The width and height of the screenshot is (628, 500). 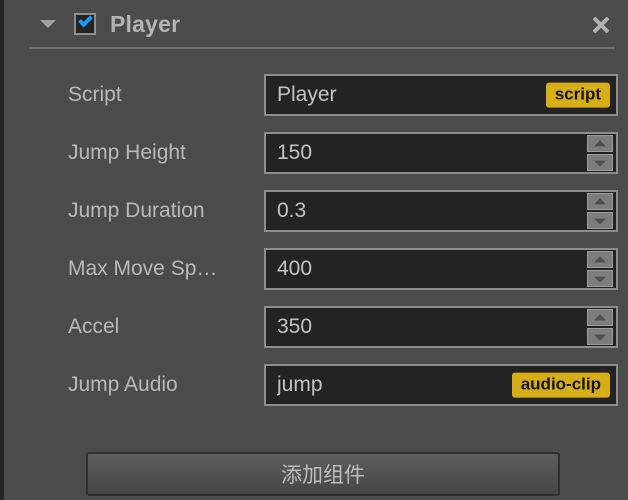 I want to click on property-row-max-move-speed: Max Move Sp… 400, so click(x=316, y=269).